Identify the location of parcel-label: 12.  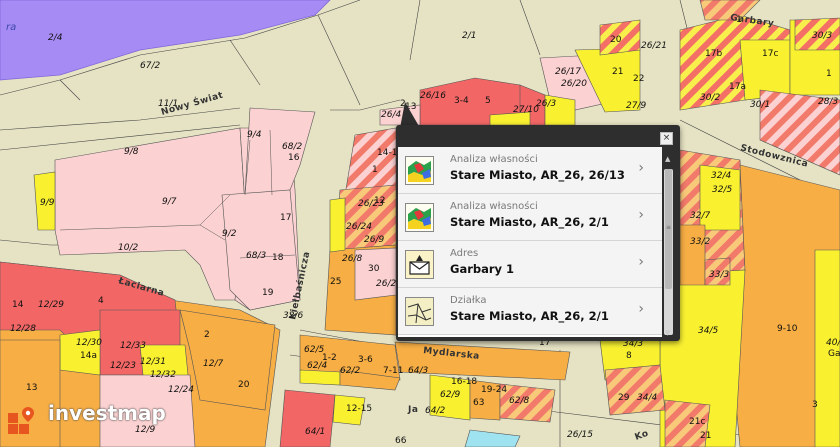
(379, 201).